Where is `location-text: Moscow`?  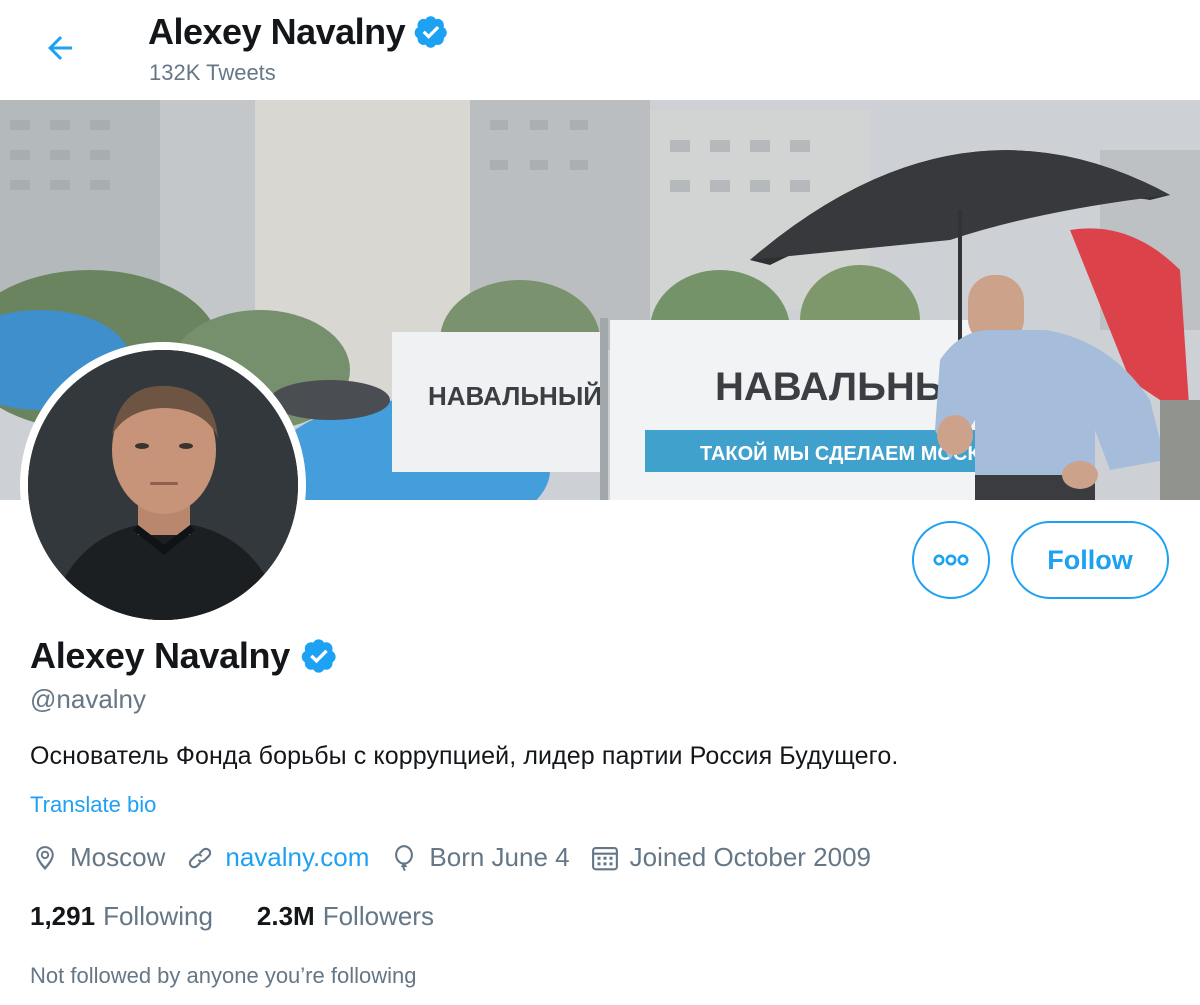
location-text: Moscow is located at coordinates (118, 857).